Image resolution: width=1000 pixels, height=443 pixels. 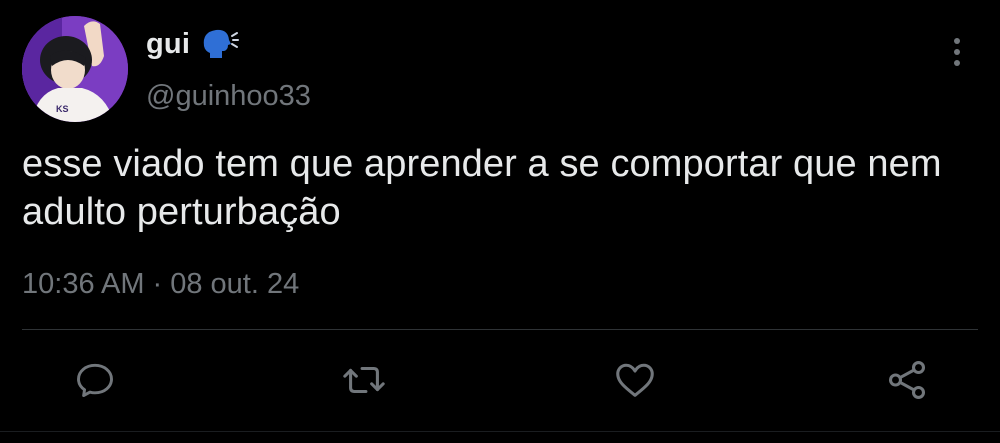 I want to click on retweet-icon, so click(x=364, y=380).